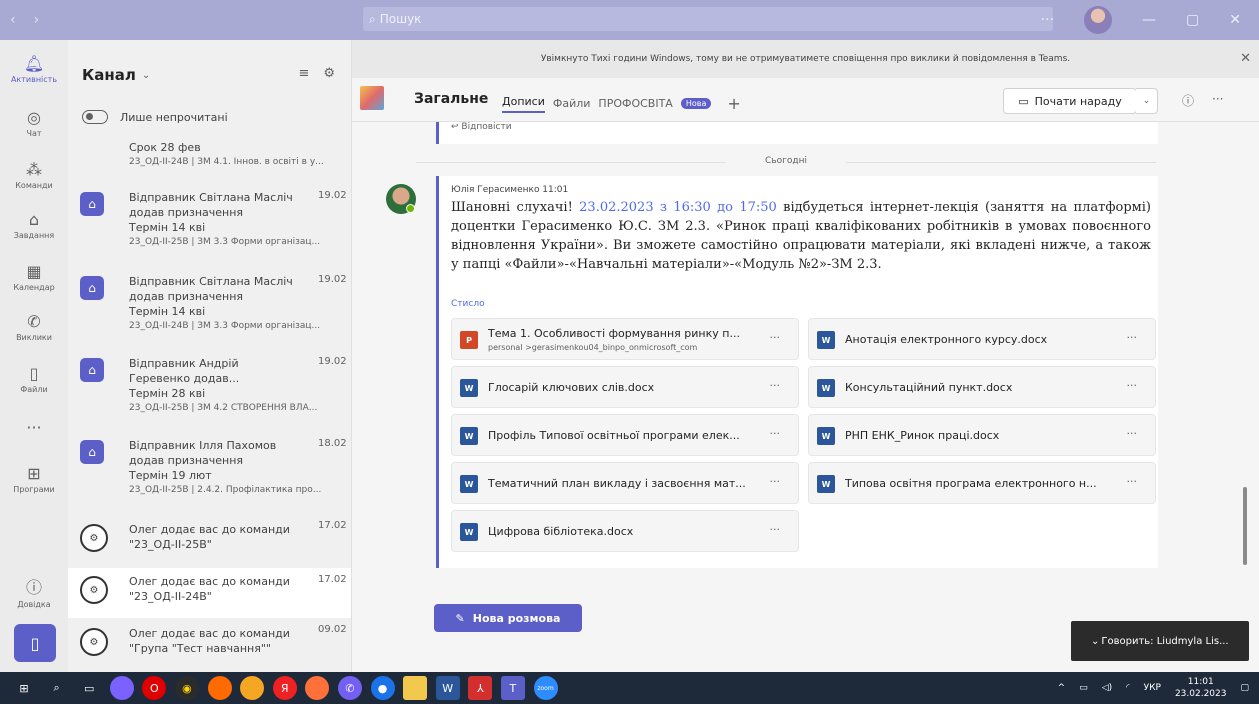 The width and height of the screenshot is (1259, 704). What do you see at coordinates (1083, 688) in the screenshot?
I see `battery-icon: ▭` at bounding box center [1083, 688].